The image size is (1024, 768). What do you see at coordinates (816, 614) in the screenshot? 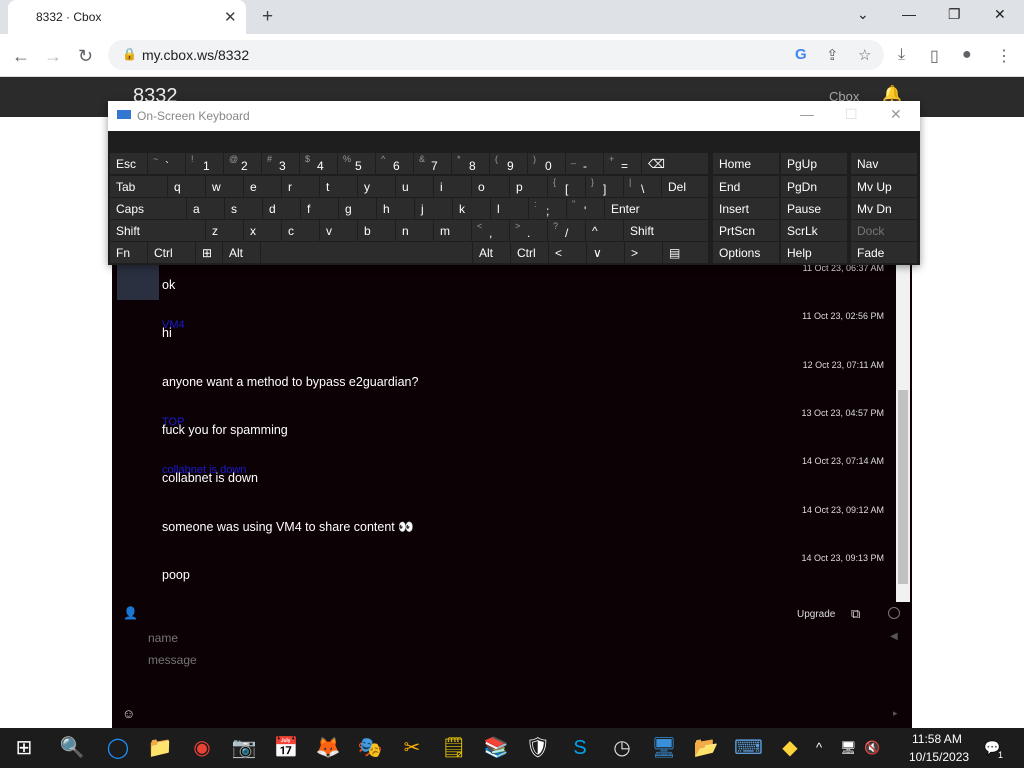
I see `upgrade-link: Upgrade` at bounding box center [816, 614].